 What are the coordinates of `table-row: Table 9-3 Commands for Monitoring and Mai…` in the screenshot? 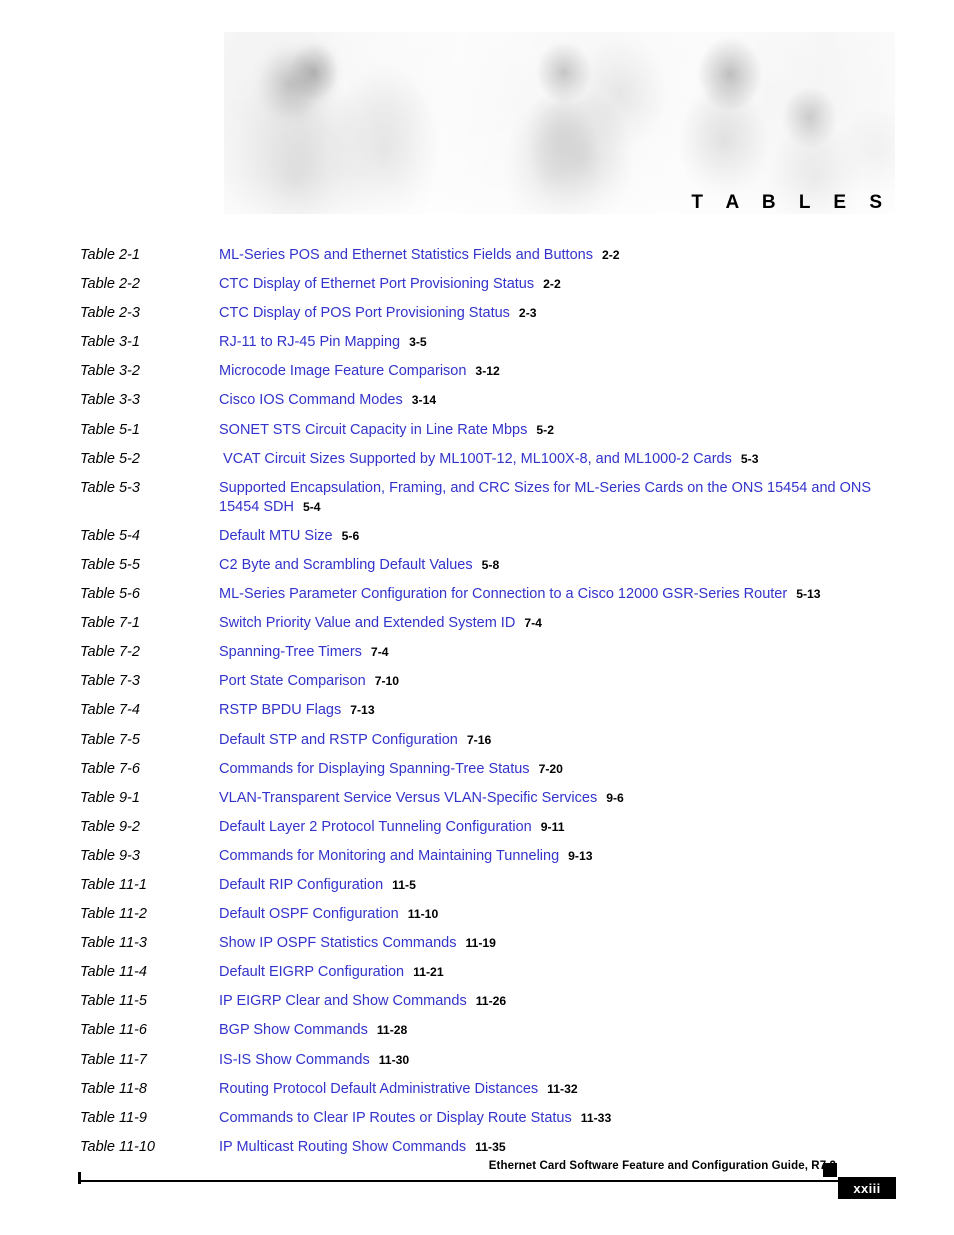 It's located at (480, 856).